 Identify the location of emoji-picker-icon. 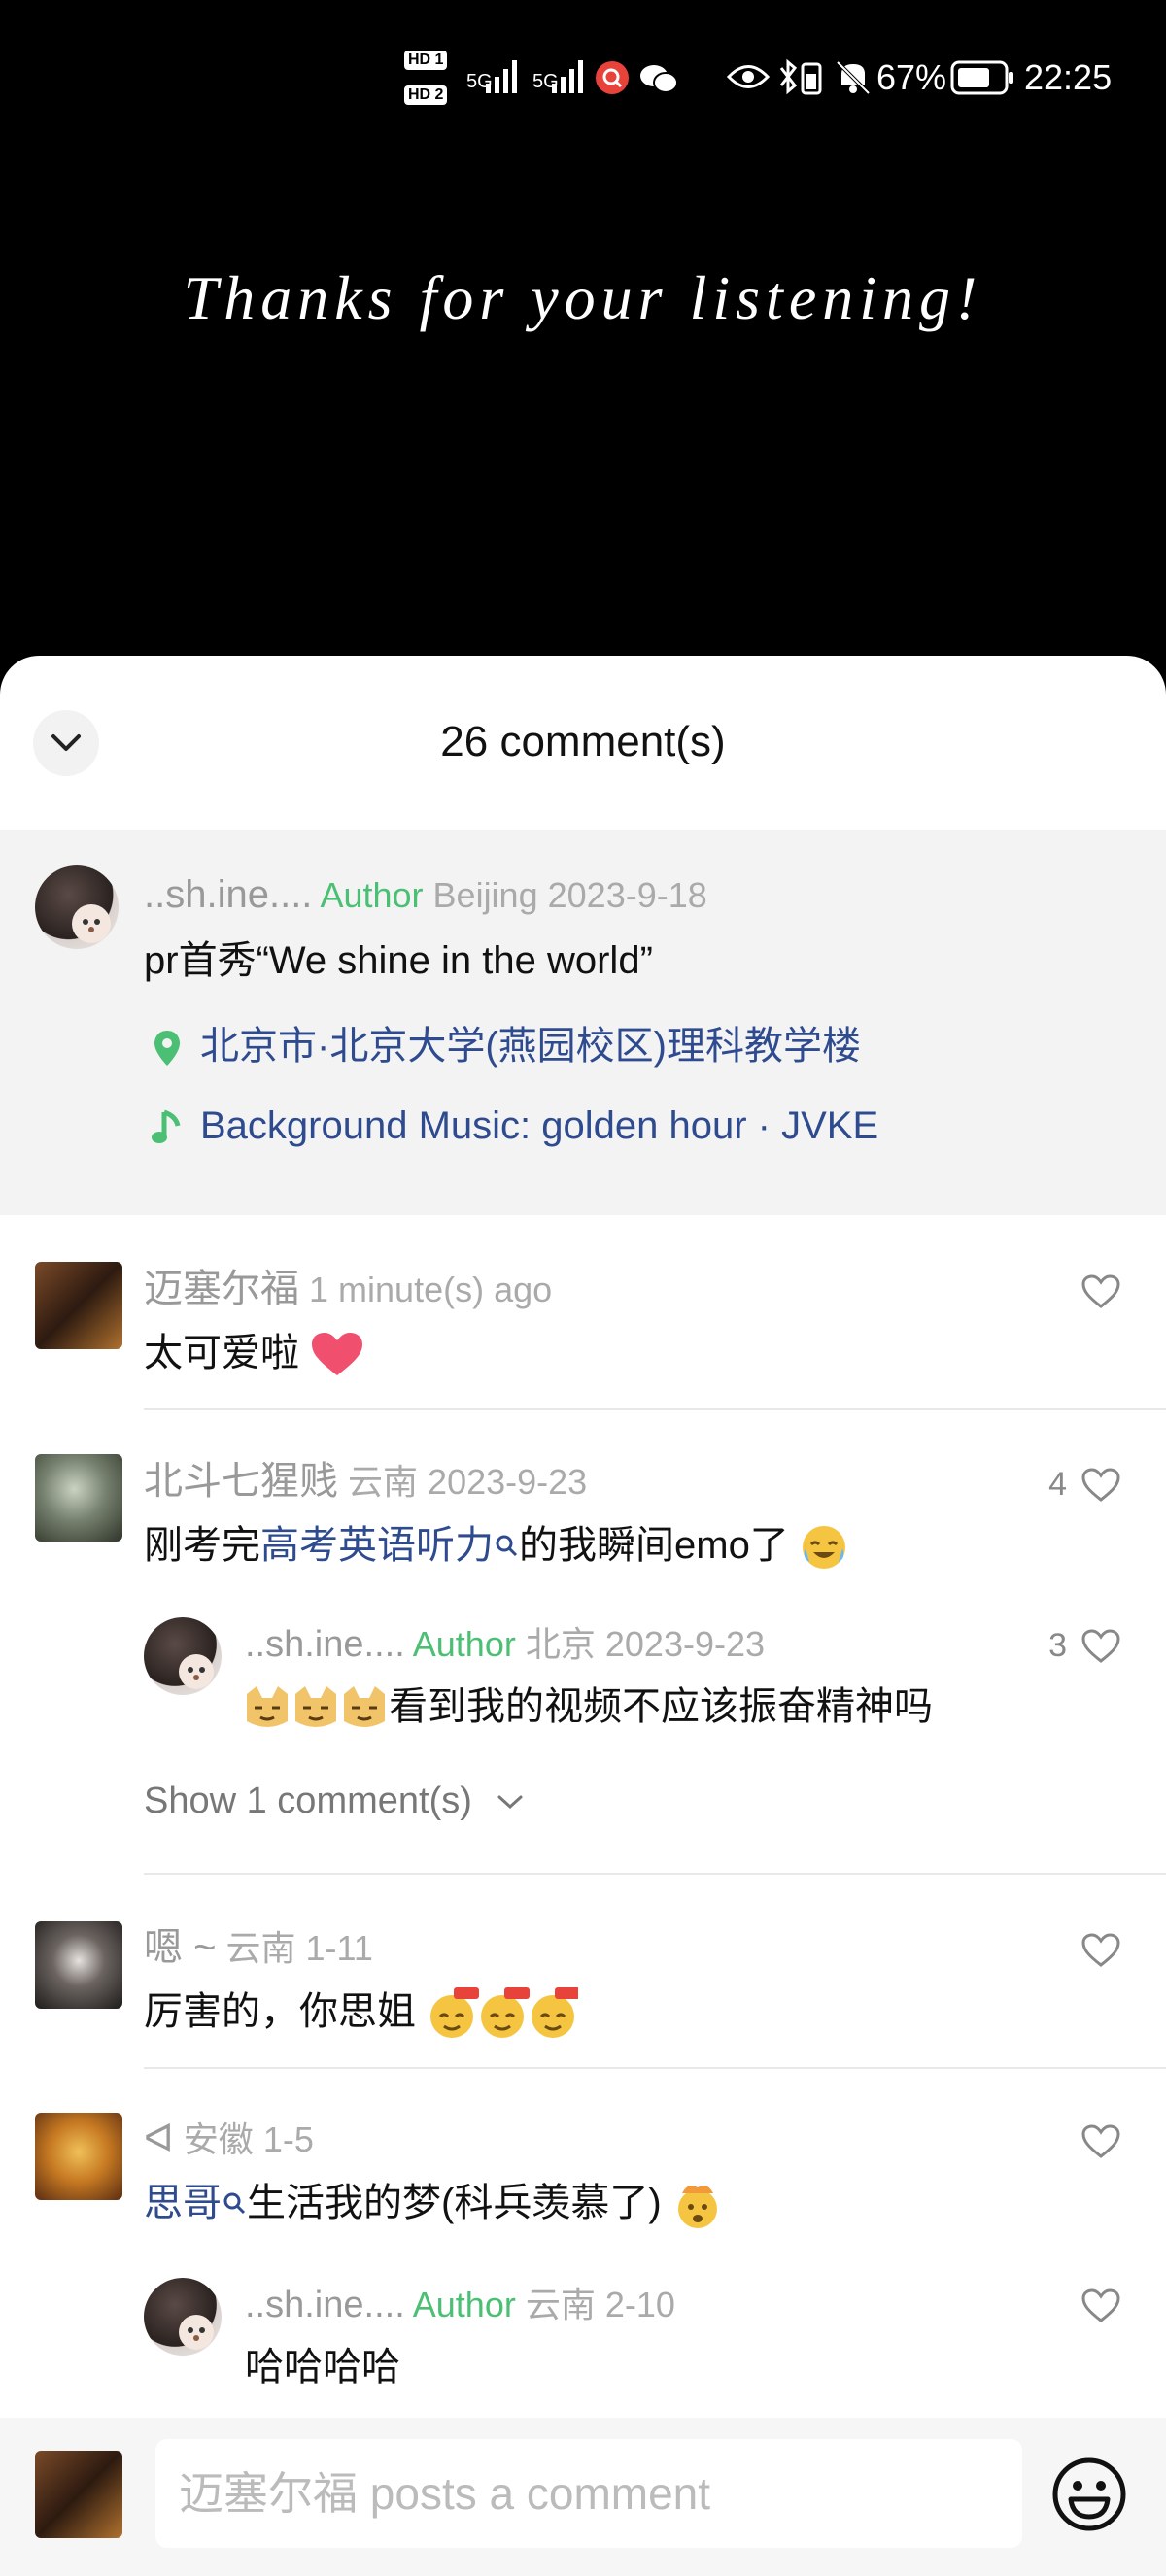
(1089, 2494).